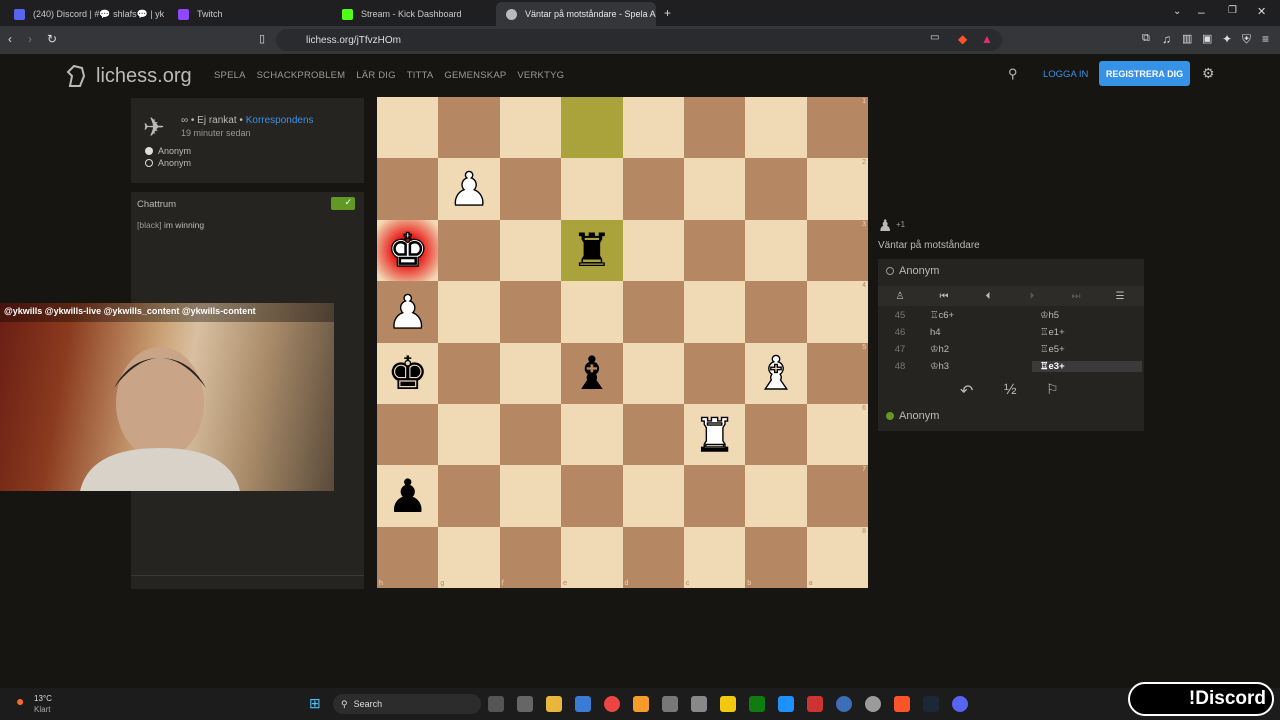  I want to click on square-e8: e, so click(592, 557).